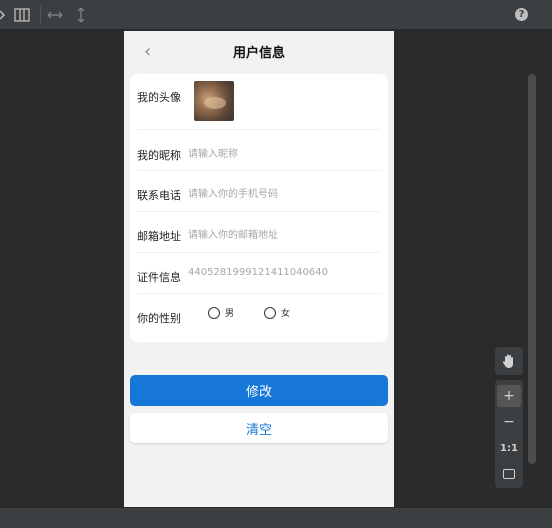 This screenshot has height=528, width=552. What do you see at coordinates (233, 233) in the screenshot?
I see `email-input: 请输入你的邮箱地址` at bounding box center [233, 233].